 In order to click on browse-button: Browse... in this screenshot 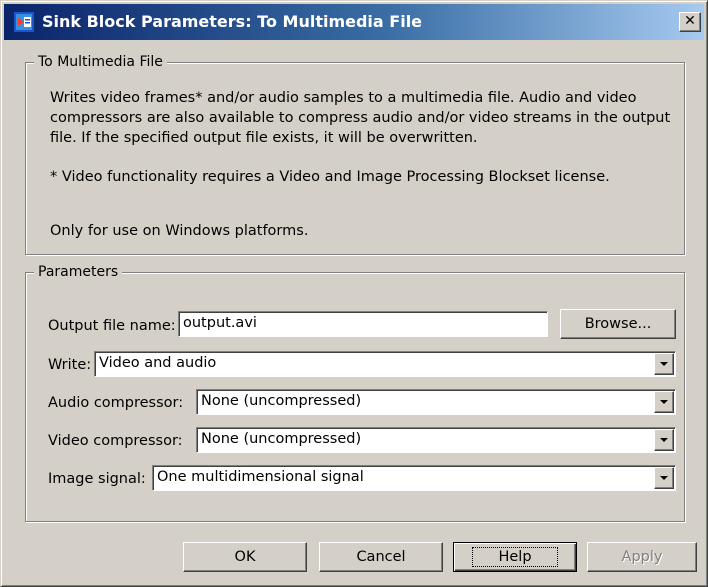, I will do `click(618, 324)`.